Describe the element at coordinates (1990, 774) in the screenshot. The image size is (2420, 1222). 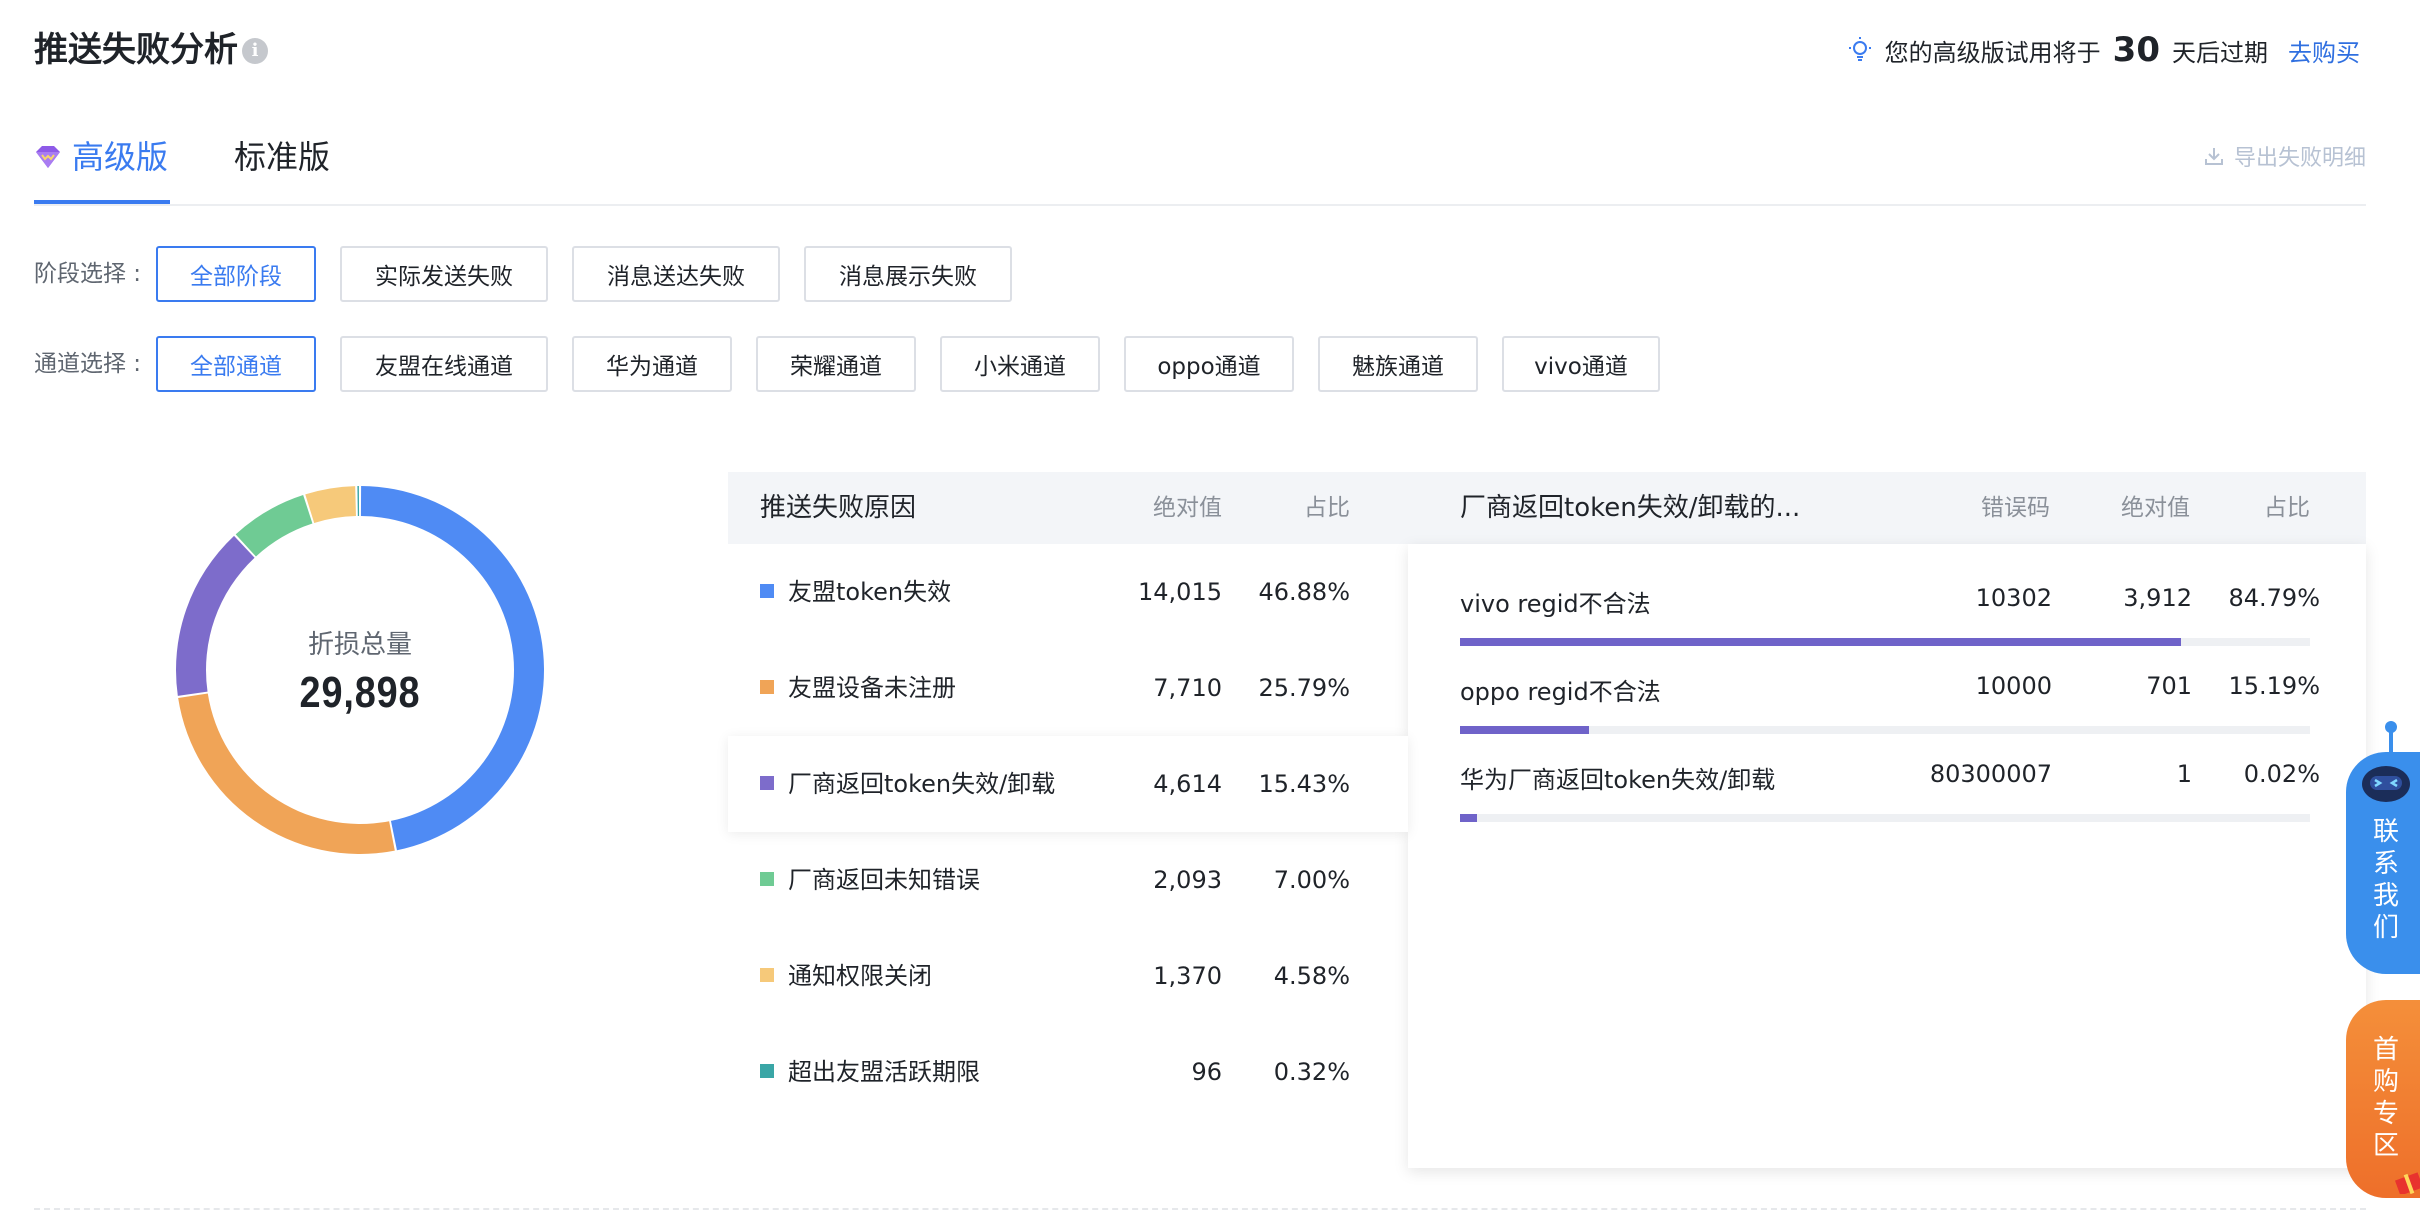
I see `detail-code: 80300007` at that location.